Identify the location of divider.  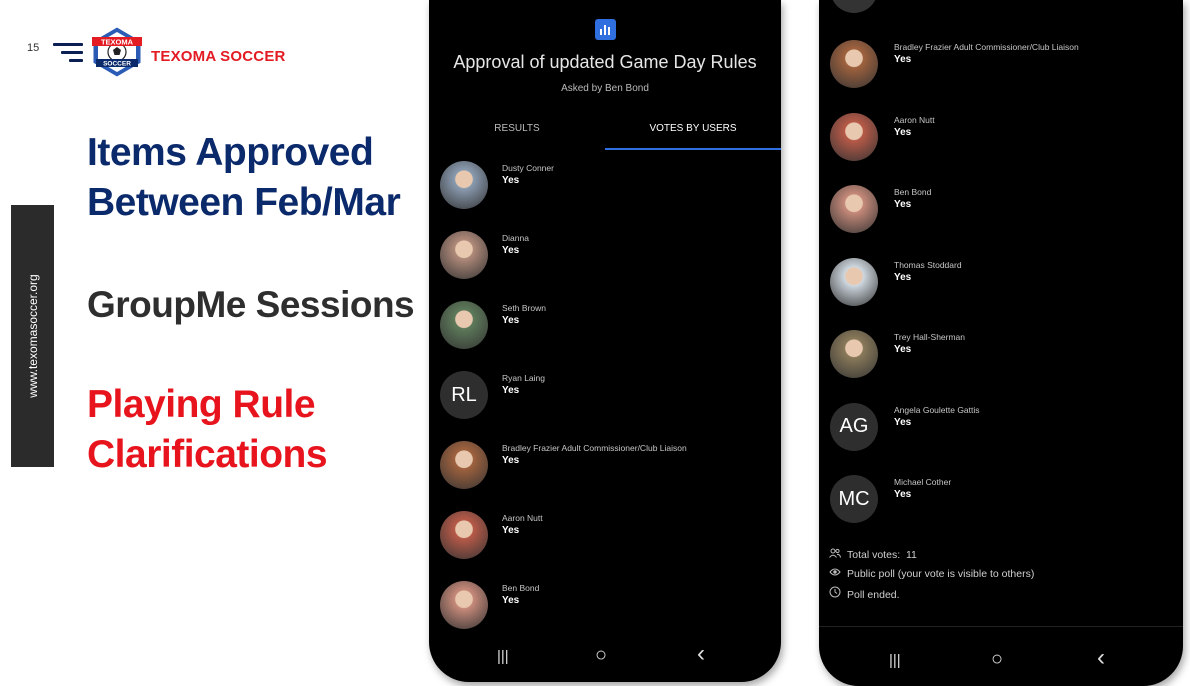
(1001, 626).